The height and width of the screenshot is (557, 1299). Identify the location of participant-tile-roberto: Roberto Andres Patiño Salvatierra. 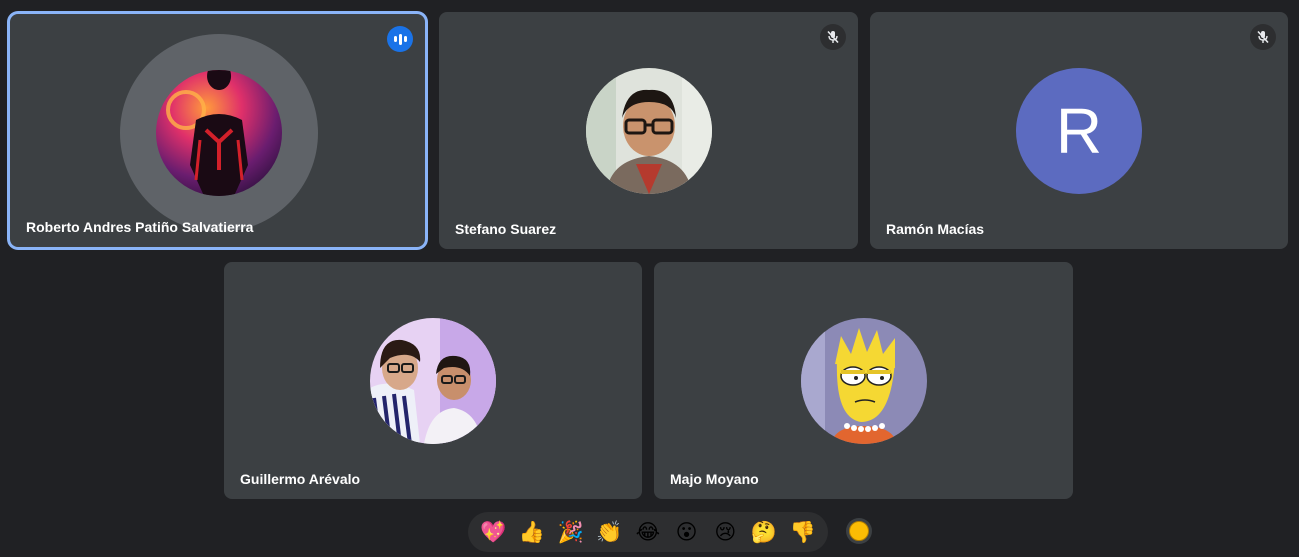
(217, 130).